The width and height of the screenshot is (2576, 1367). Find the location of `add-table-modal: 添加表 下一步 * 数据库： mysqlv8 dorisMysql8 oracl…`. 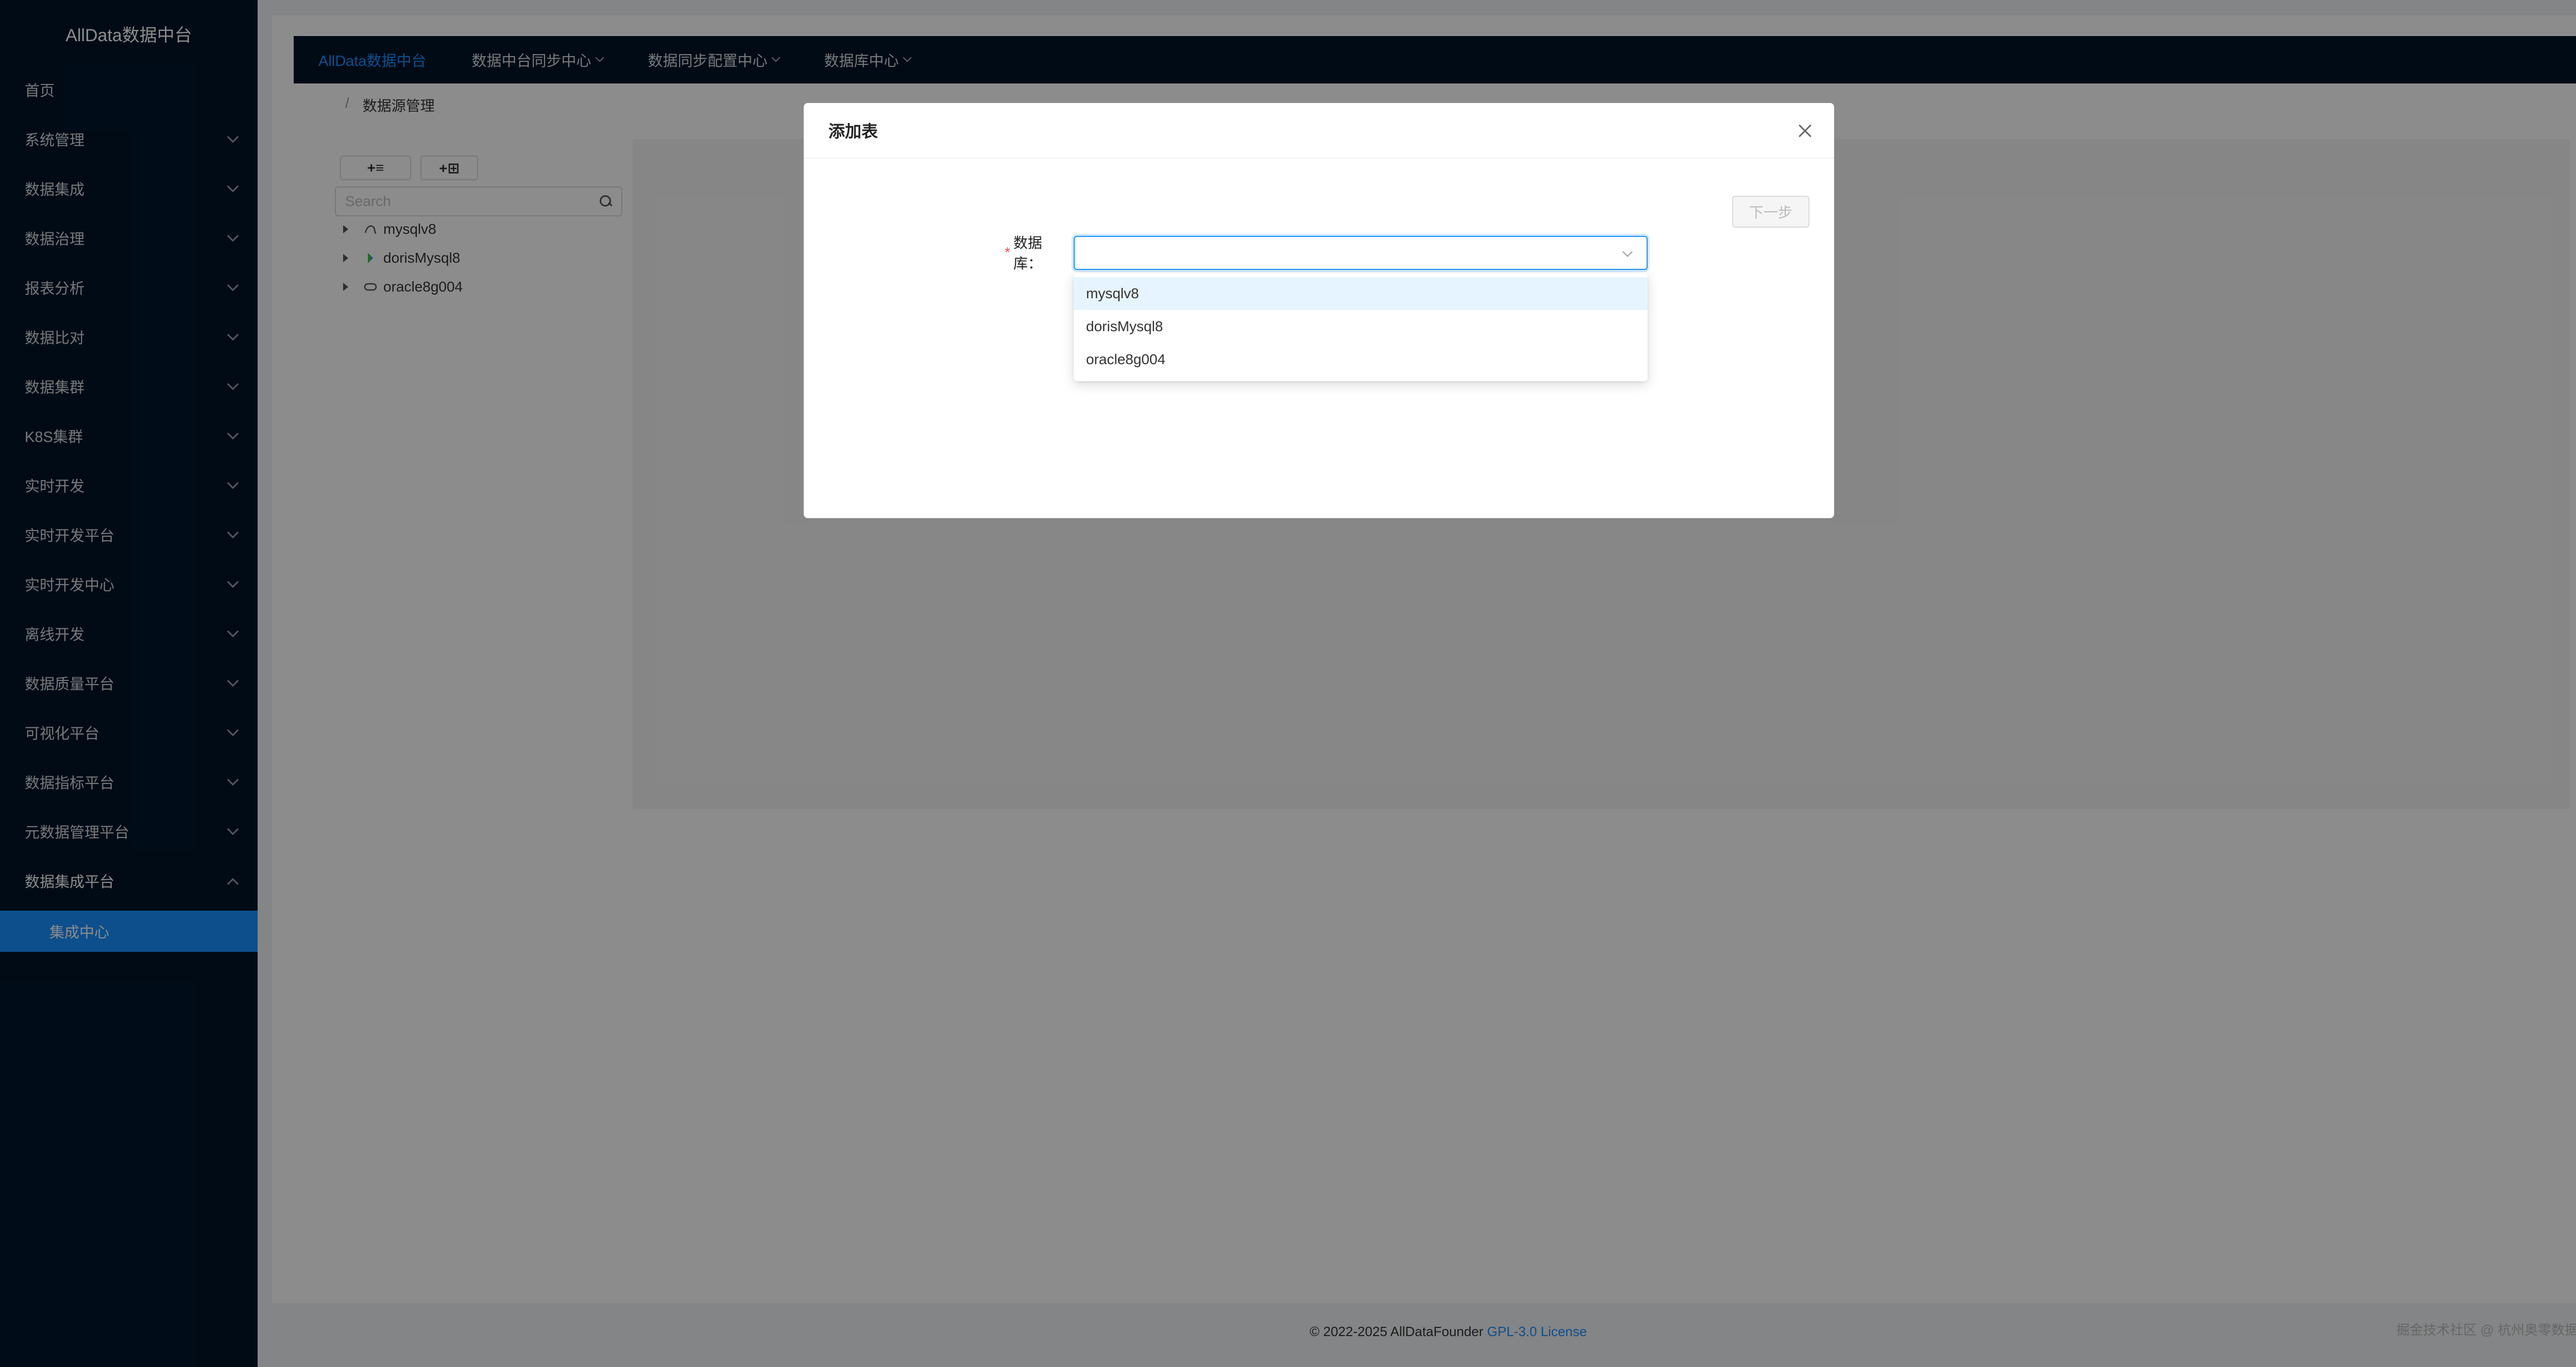

add-table-modal: 添加表 下一步 * 数据库： mysqlv8 dorisMysql8 oracl… is located at coordinates (1319, 311).